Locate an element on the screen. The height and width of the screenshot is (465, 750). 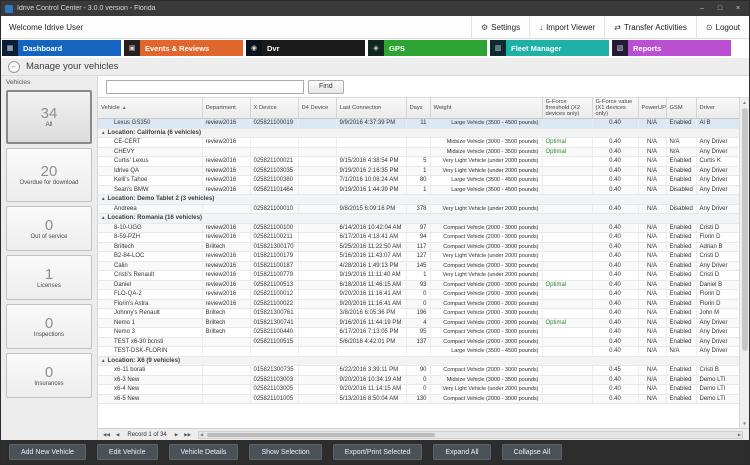
scroll-down-icon: ▼ is located at coordinates (744, 423).